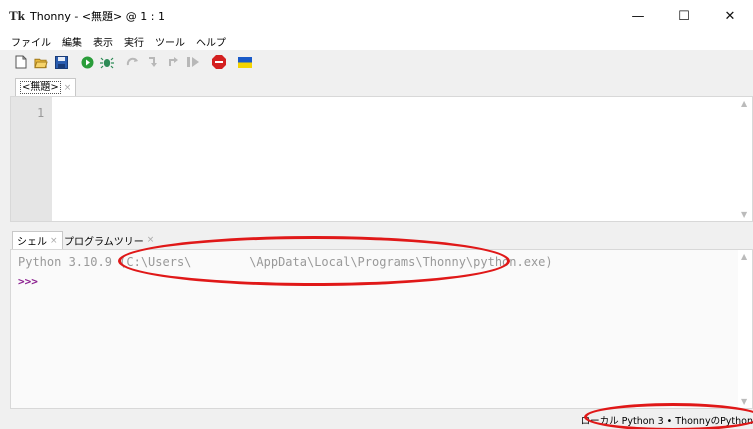 This screenshot has height=429, width=753. Describe the element at coordinates (376, 62) in the screenshot. I see `toolbar` at that location.